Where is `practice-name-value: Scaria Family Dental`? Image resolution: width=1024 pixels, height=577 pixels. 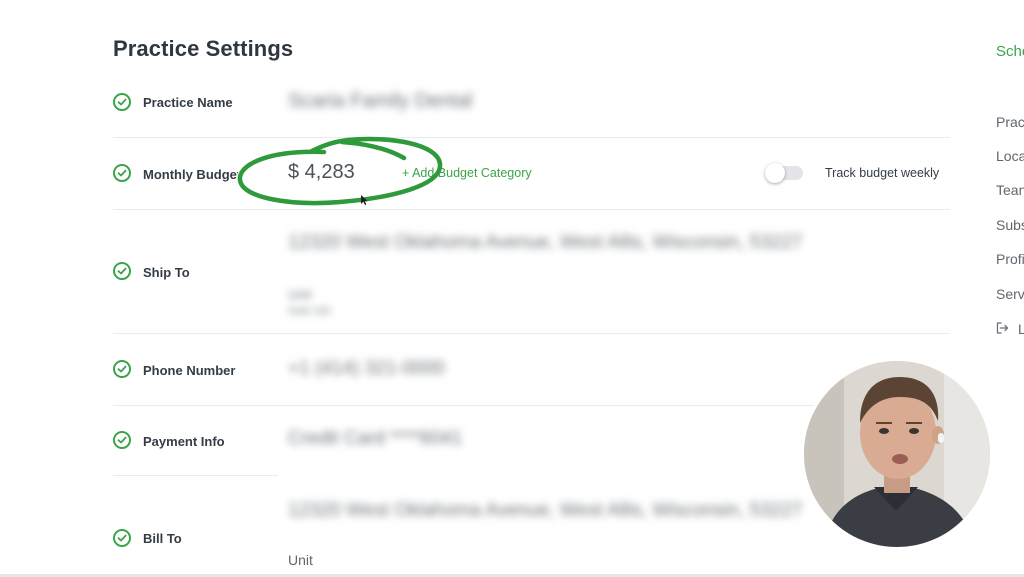 practice-name-value: Scaria Family Dental is located at coordinates (380, 101).